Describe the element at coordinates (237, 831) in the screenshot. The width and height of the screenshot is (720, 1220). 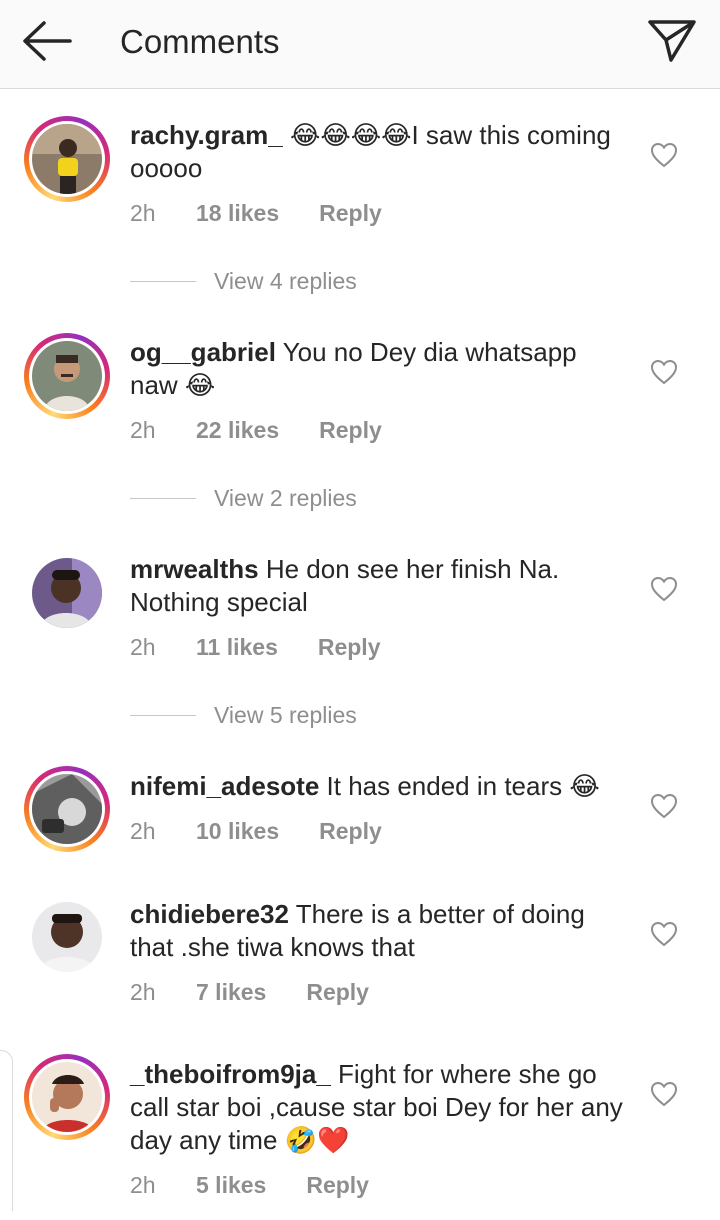
I see `comment-likes: 10 likes` at that location.